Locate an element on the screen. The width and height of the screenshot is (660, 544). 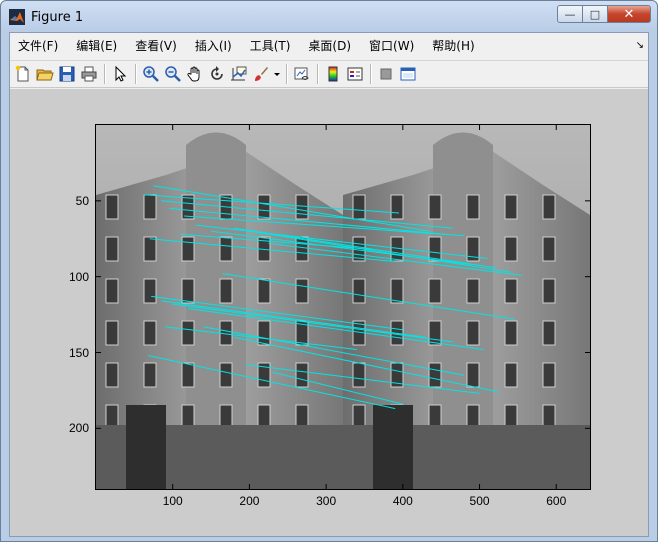
new-figure-button is located at coordinates (23, 74).